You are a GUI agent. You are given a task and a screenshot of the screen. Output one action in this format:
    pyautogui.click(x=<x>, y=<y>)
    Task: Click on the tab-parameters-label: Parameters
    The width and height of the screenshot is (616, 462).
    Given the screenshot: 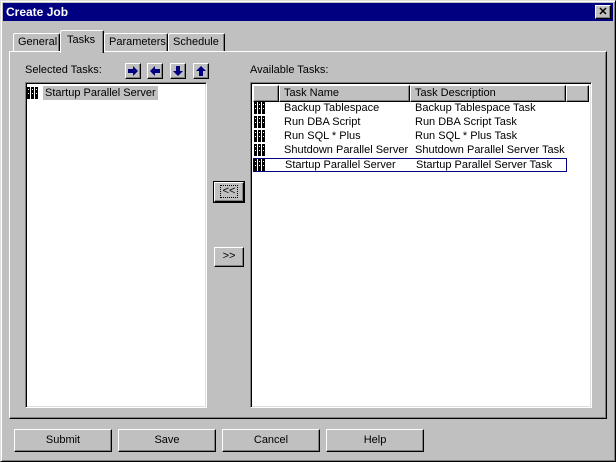 What is the action you would take?
    pyautogui.click(x=137, y=42)
    